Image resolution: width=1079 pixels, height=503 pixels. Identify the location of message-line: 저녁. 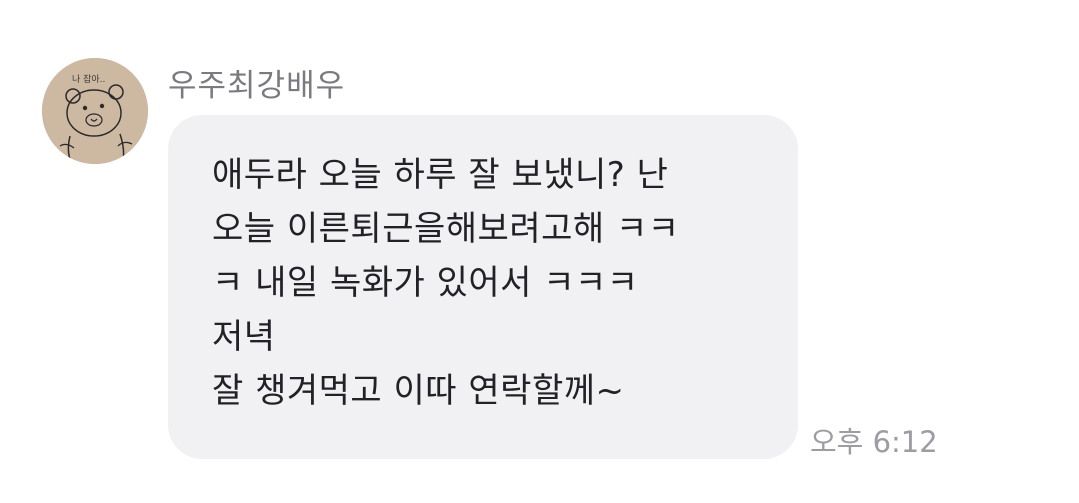
(244, 337).